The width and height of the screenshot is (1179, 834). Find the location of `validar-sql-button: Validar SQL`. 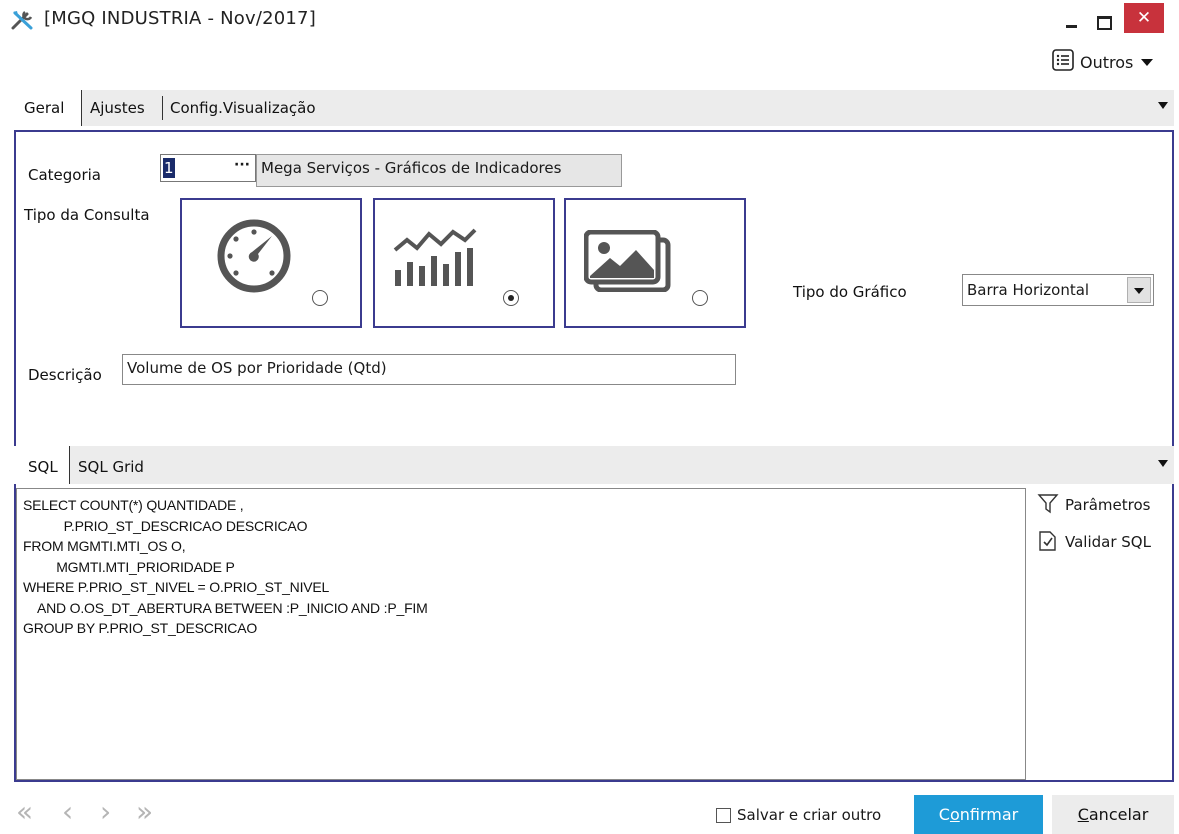

validar-sql-button: Validar SQL is located at coordinates (1094, 542).